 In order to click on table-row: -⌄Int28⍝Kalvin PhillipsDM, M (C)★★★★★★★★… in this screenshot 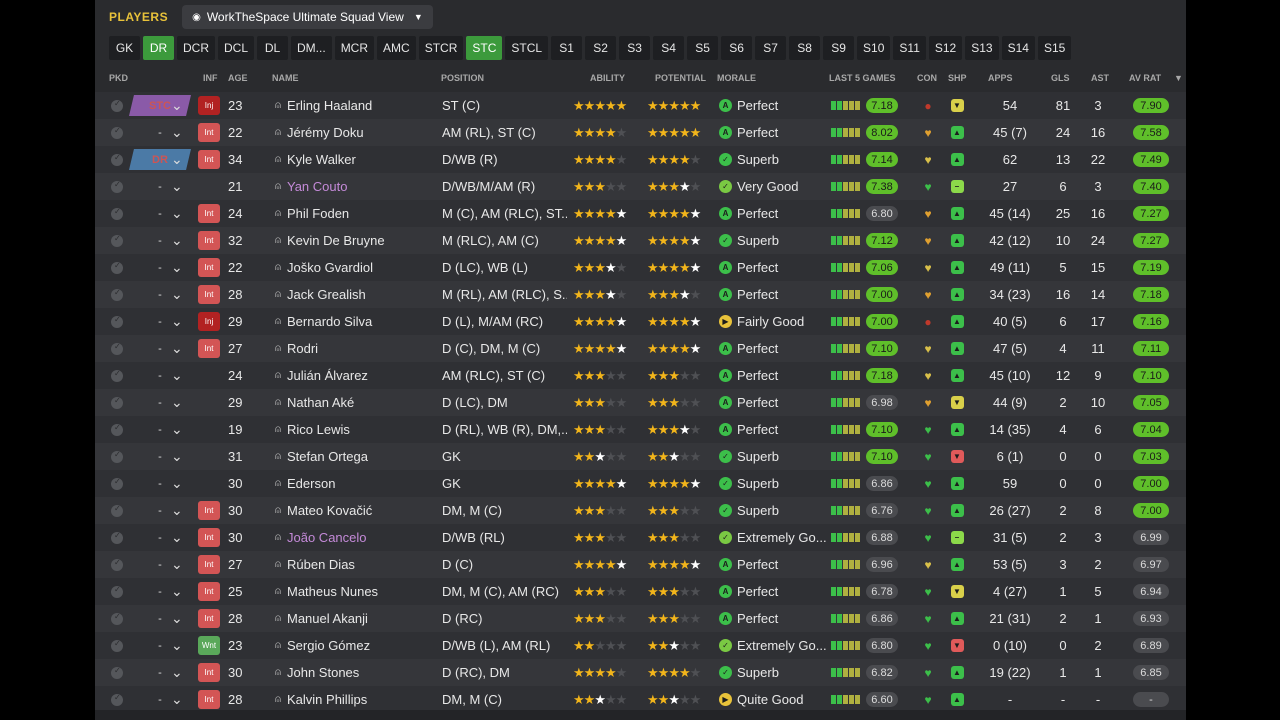, I will do `click(640, 699)`.